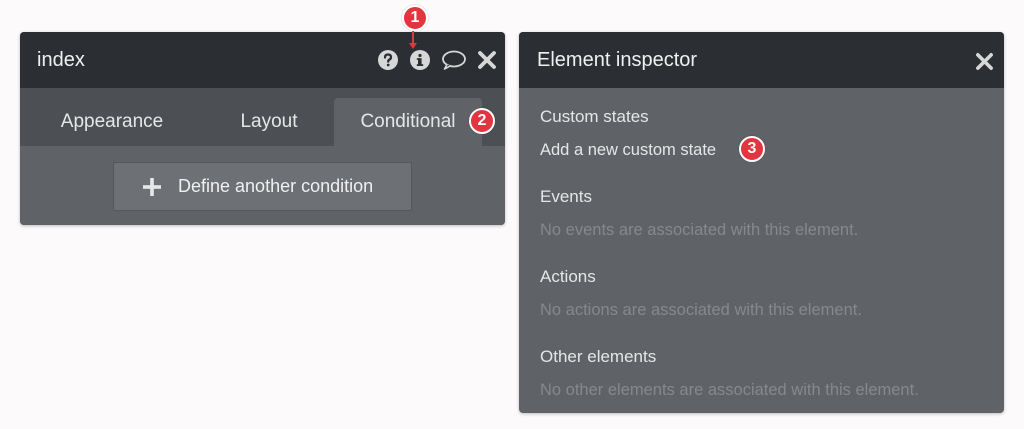  I want to click on tab-layout: Layout, so click(269, 122).